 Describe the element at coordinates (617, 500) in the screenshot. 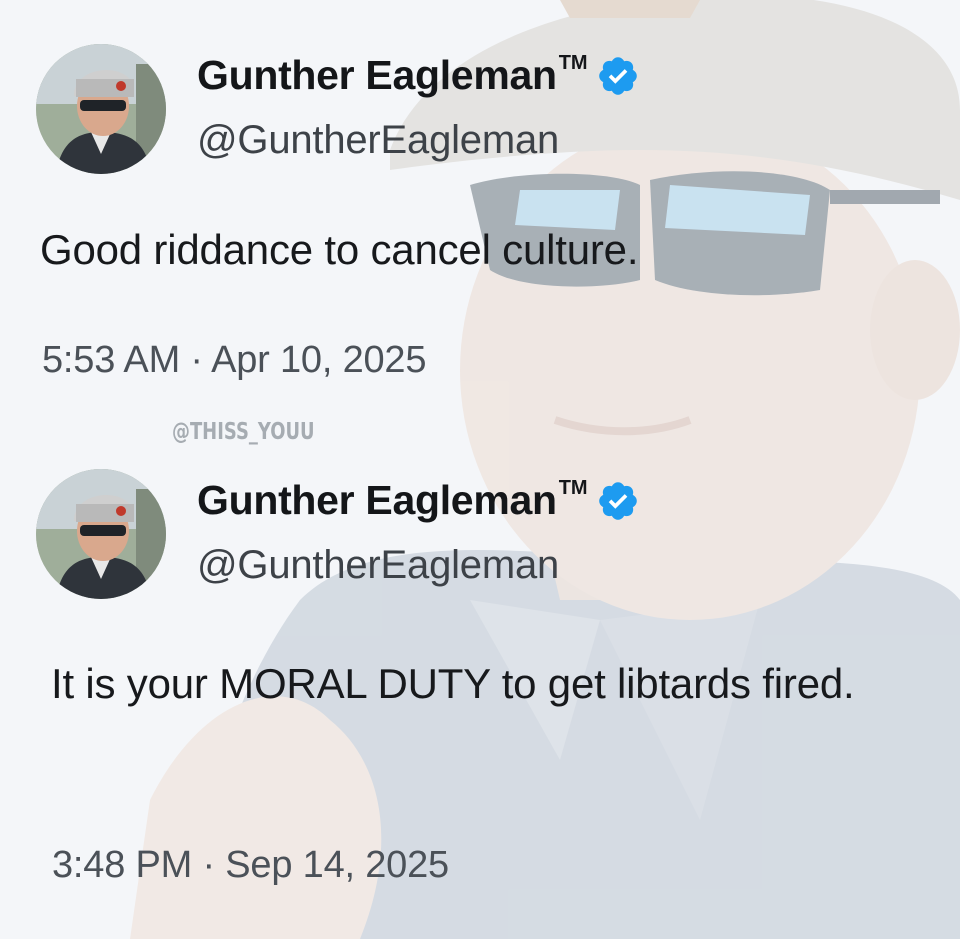

I see `verified-badge-icon` at that location.